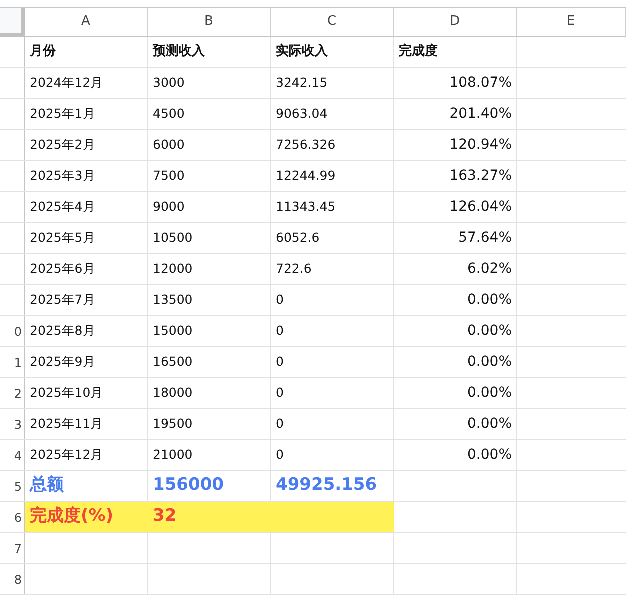 The width and height of the screenshot is (626, 598). Describe the element at coordinates (63, 299) in the screenshot. I see `table-cell-text: 2025年7月` at that location.